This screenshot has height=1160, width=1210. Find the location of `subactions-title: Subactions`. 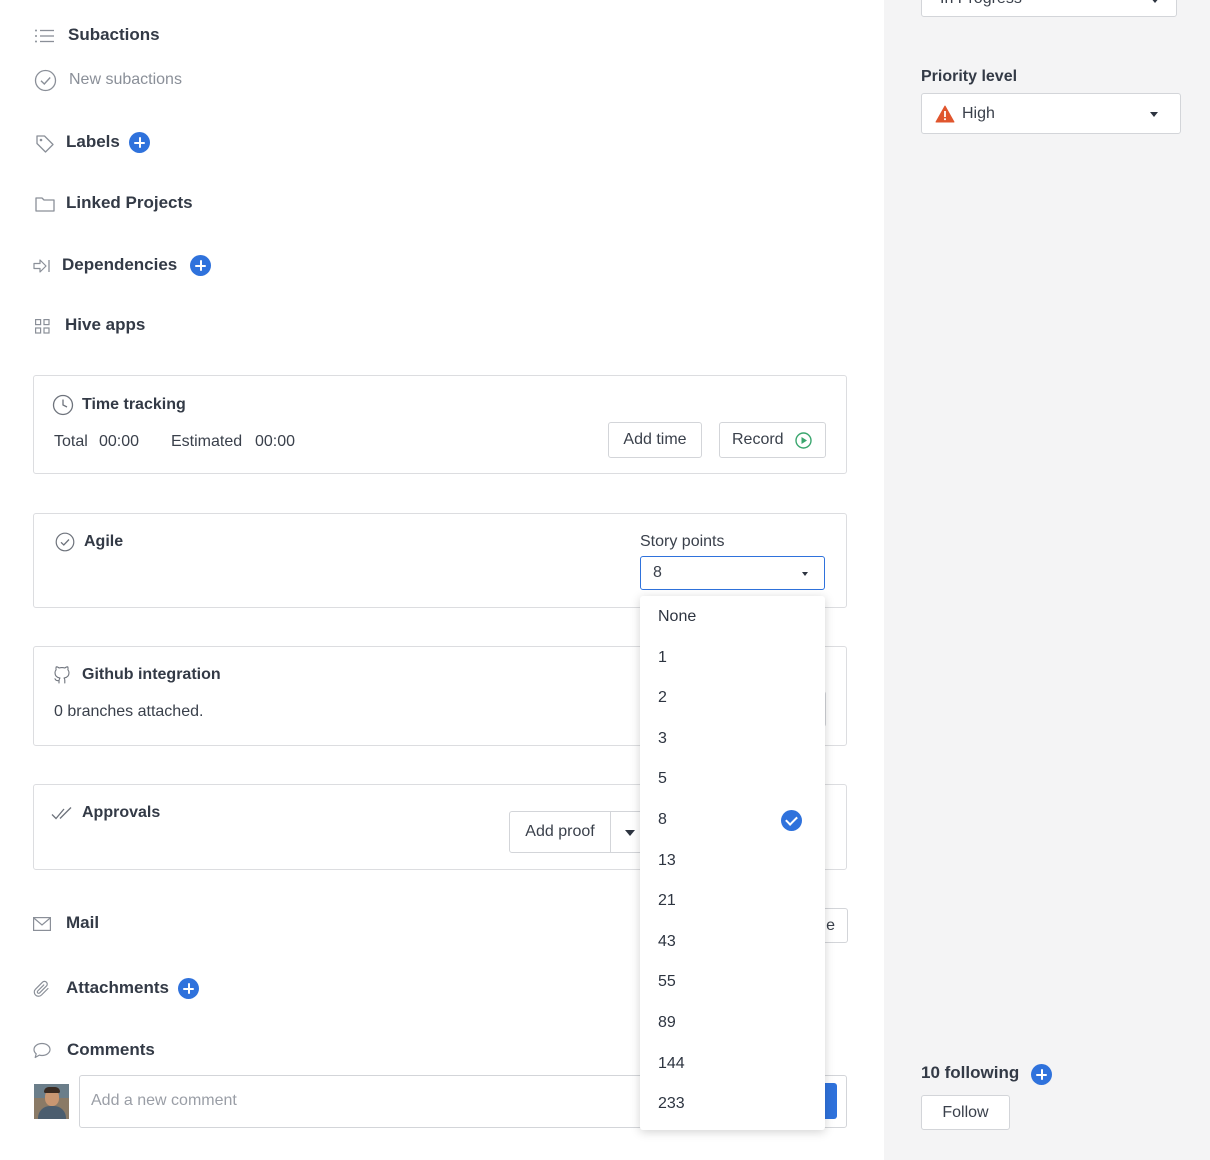

subactions-title: Subactions is located at coordinates (114, 34).